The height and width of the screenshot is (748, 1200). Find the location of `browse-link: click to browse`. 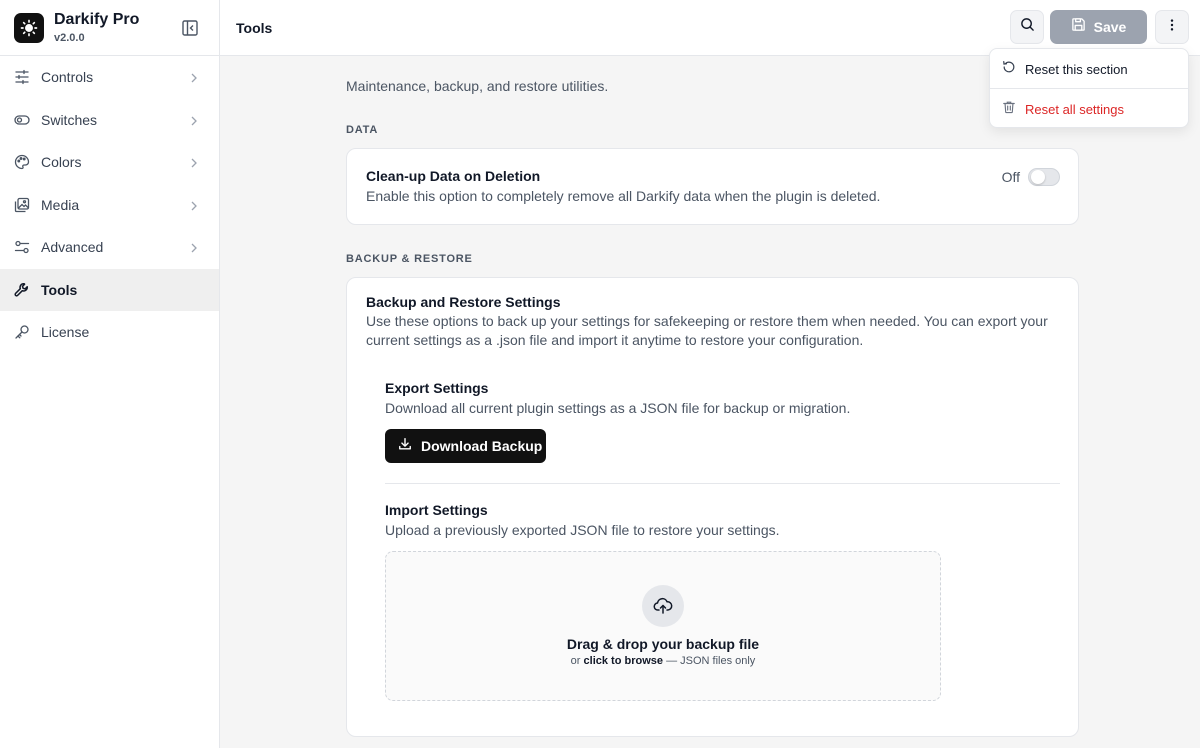

browse-link: click to browse is located at coordinates (623, 661).